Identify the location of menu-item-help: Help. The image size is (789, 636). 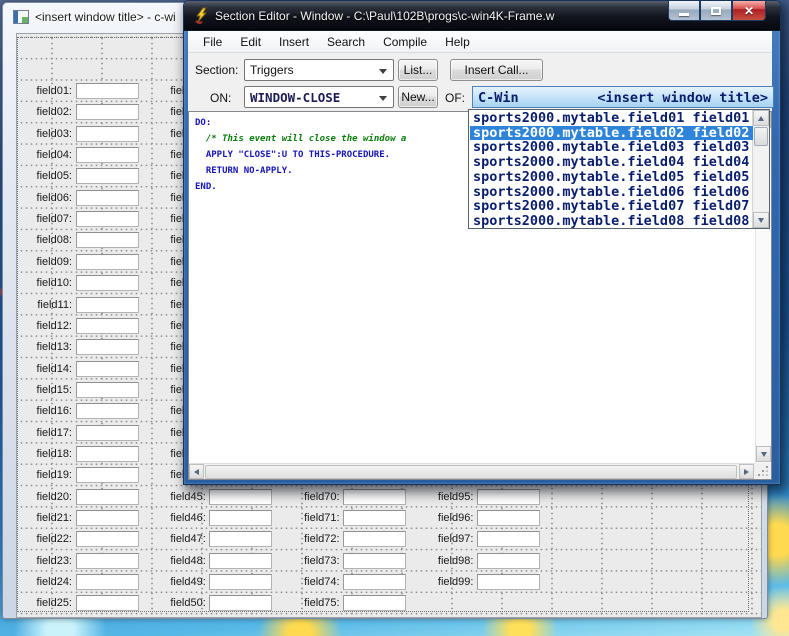
(457, 42).